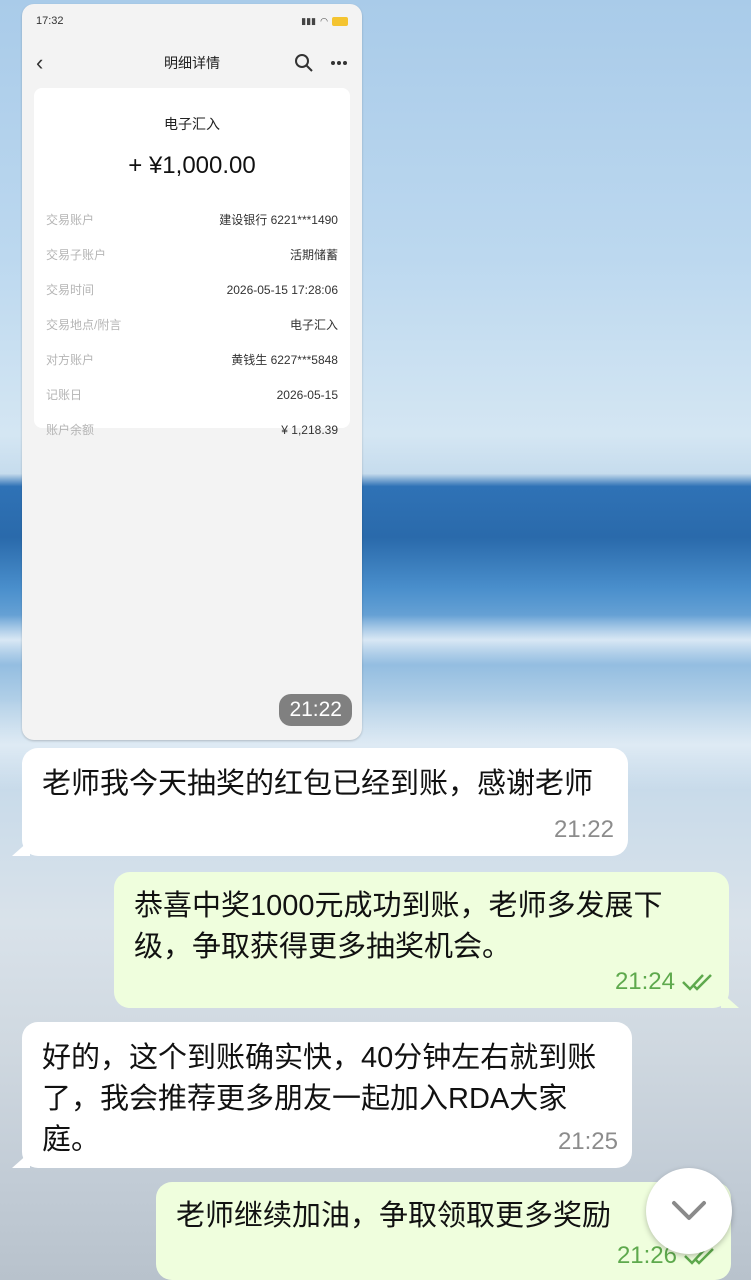  What do you see at coordinates (315, 710) in the screenshot?
I see `image-timestamp: 21:22` at bounding box center [315, 710].